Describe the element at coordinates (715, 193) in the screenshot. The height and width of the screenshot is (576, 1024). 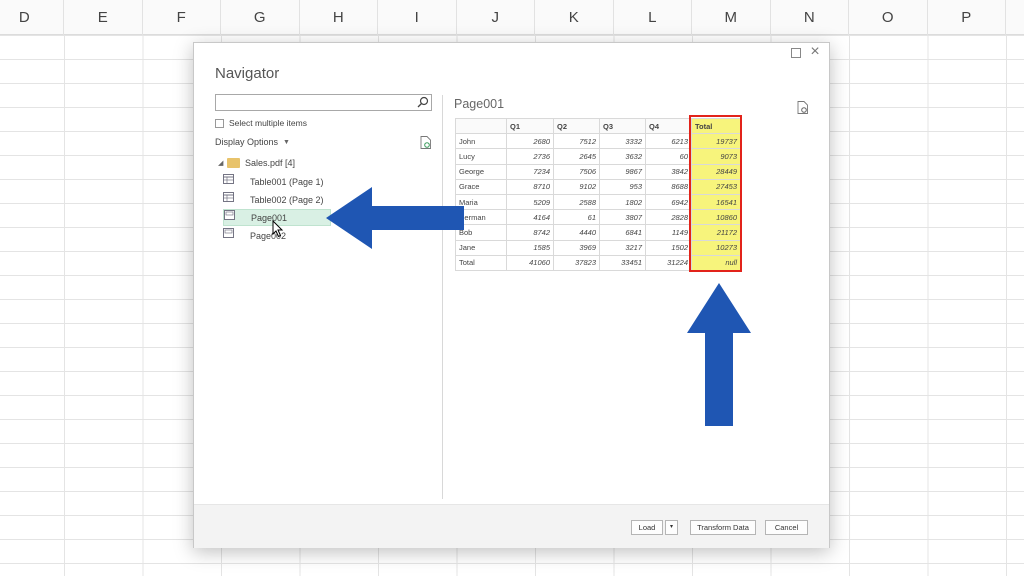
I see `total-column-highlight` at that location.